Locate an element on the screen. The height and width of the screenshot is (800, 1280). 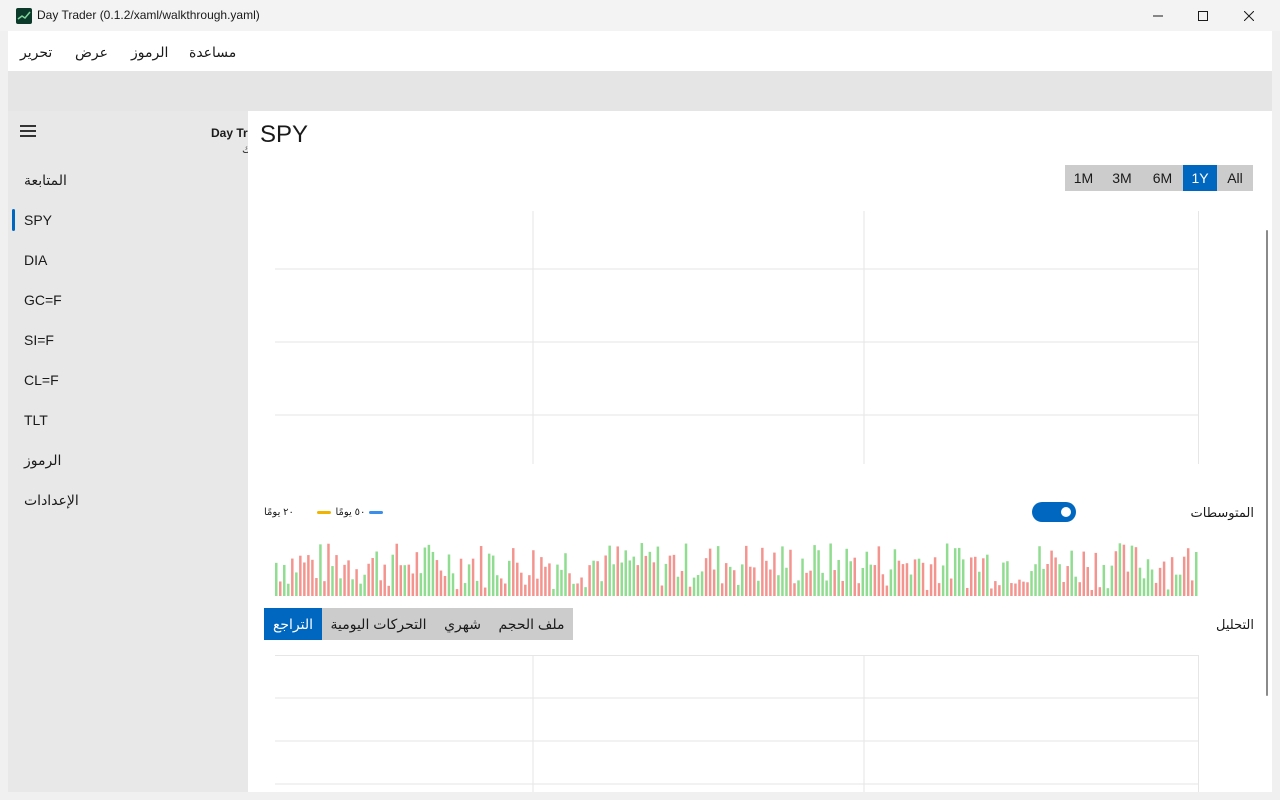
sidebar-item-tlt: TLT is located at coordinates (36, 420).